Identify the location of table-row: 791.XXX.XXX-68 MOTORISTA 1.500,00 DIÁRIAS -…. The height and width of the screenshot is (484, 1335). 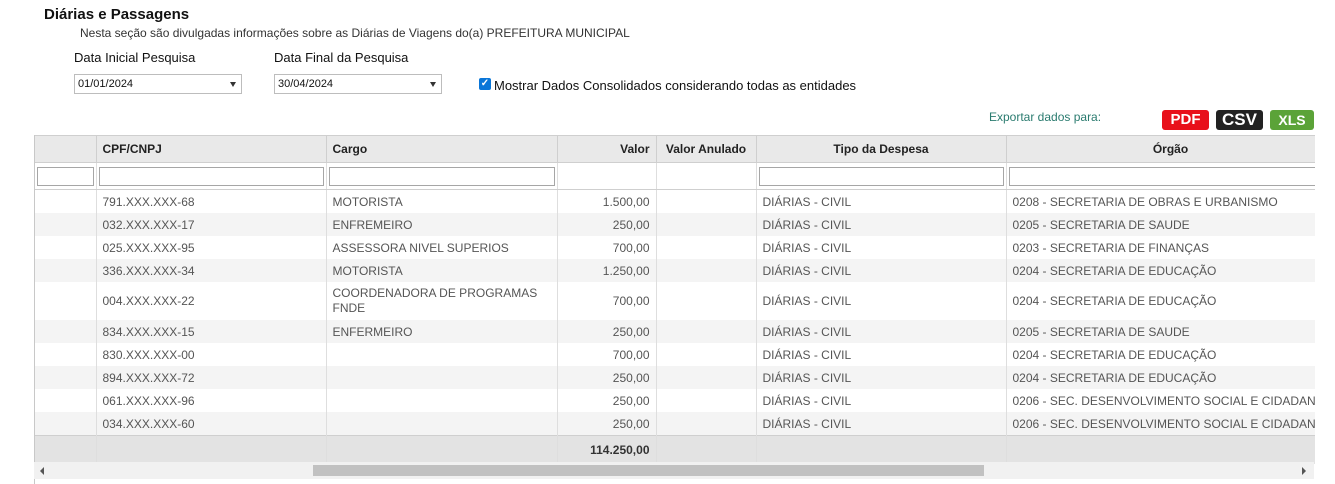
(675, 201).